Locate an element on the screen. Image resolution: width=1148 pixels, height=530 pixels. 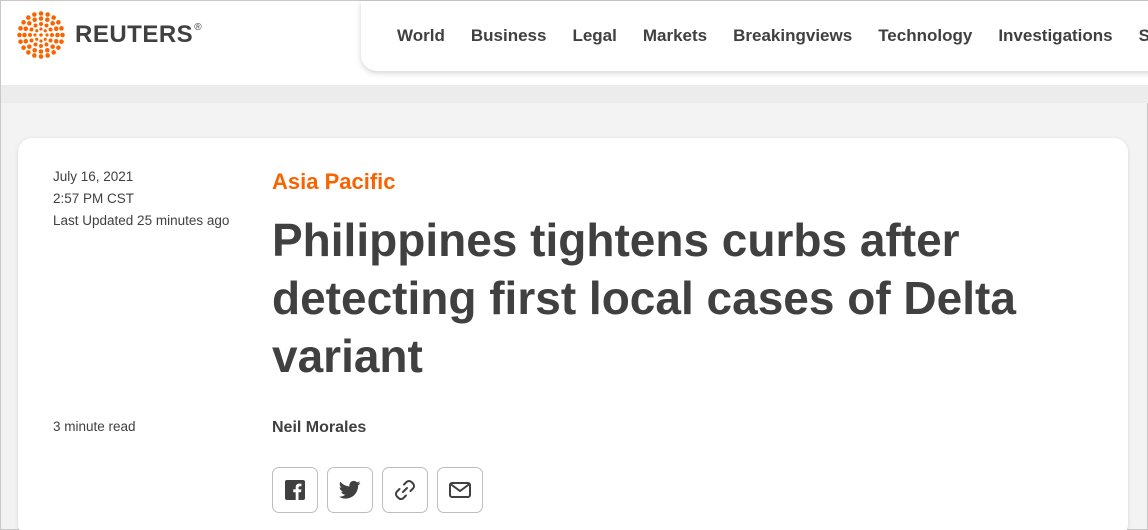
nav-item-sports: Sports is located at coordinates (1143, 36).